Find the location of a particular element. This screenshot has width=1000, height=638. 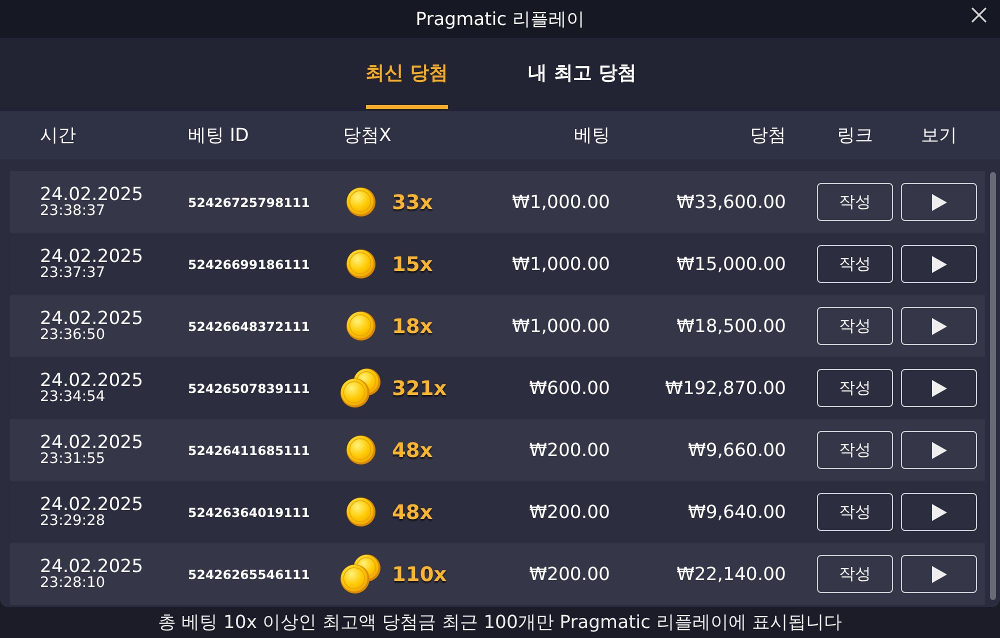

win-amount-cell: ₩33,600.00 is located at coordinates (731, 202).